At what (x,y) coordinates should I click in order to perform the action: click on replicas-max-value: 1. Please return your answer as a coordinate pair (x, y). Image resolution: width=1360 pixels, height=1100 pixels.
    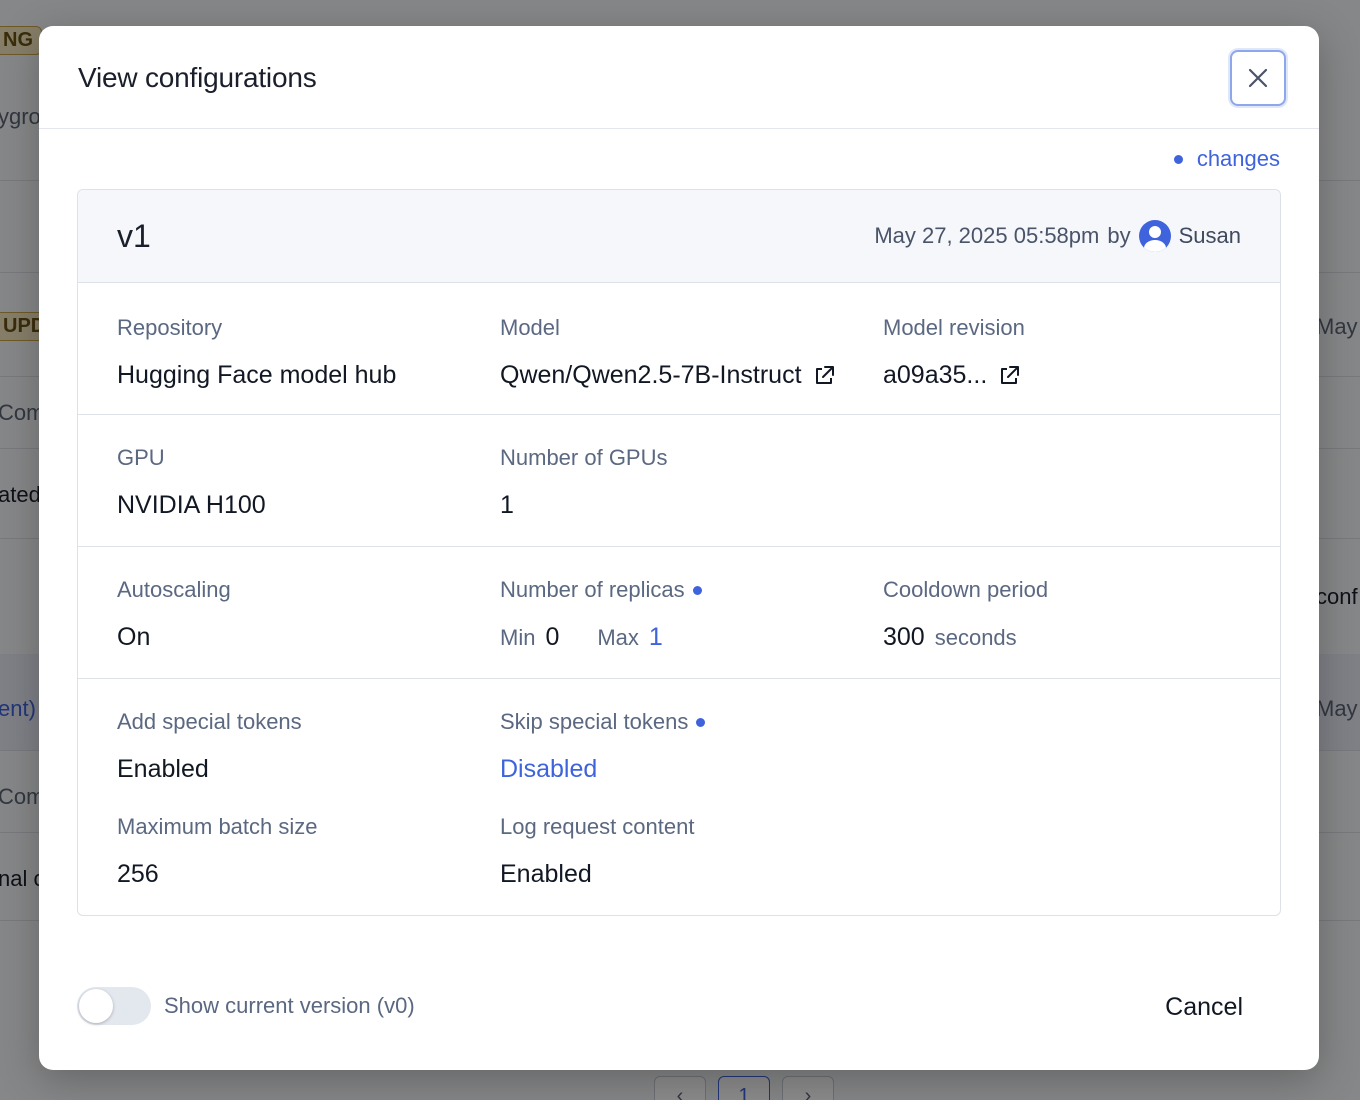
    Looking at the image, I should click on (655, 637).